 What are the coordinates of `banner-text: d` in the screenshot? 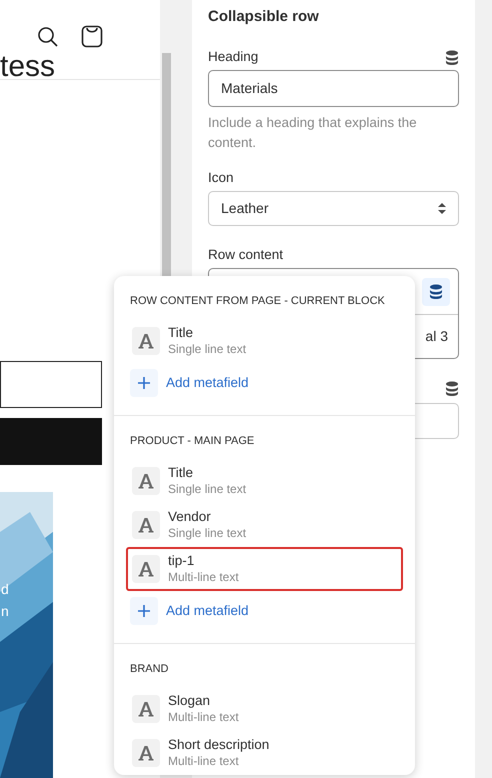 It's located at (5, 589).